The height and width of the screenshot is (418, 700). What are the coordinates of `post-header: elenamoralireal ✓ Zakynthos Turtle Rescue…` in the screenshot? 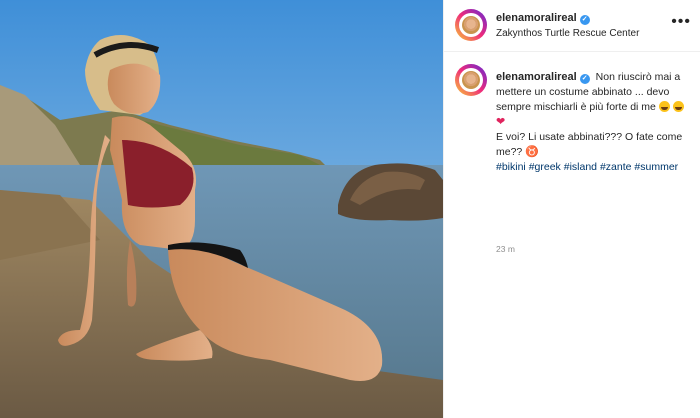 It's located at (572, 26).